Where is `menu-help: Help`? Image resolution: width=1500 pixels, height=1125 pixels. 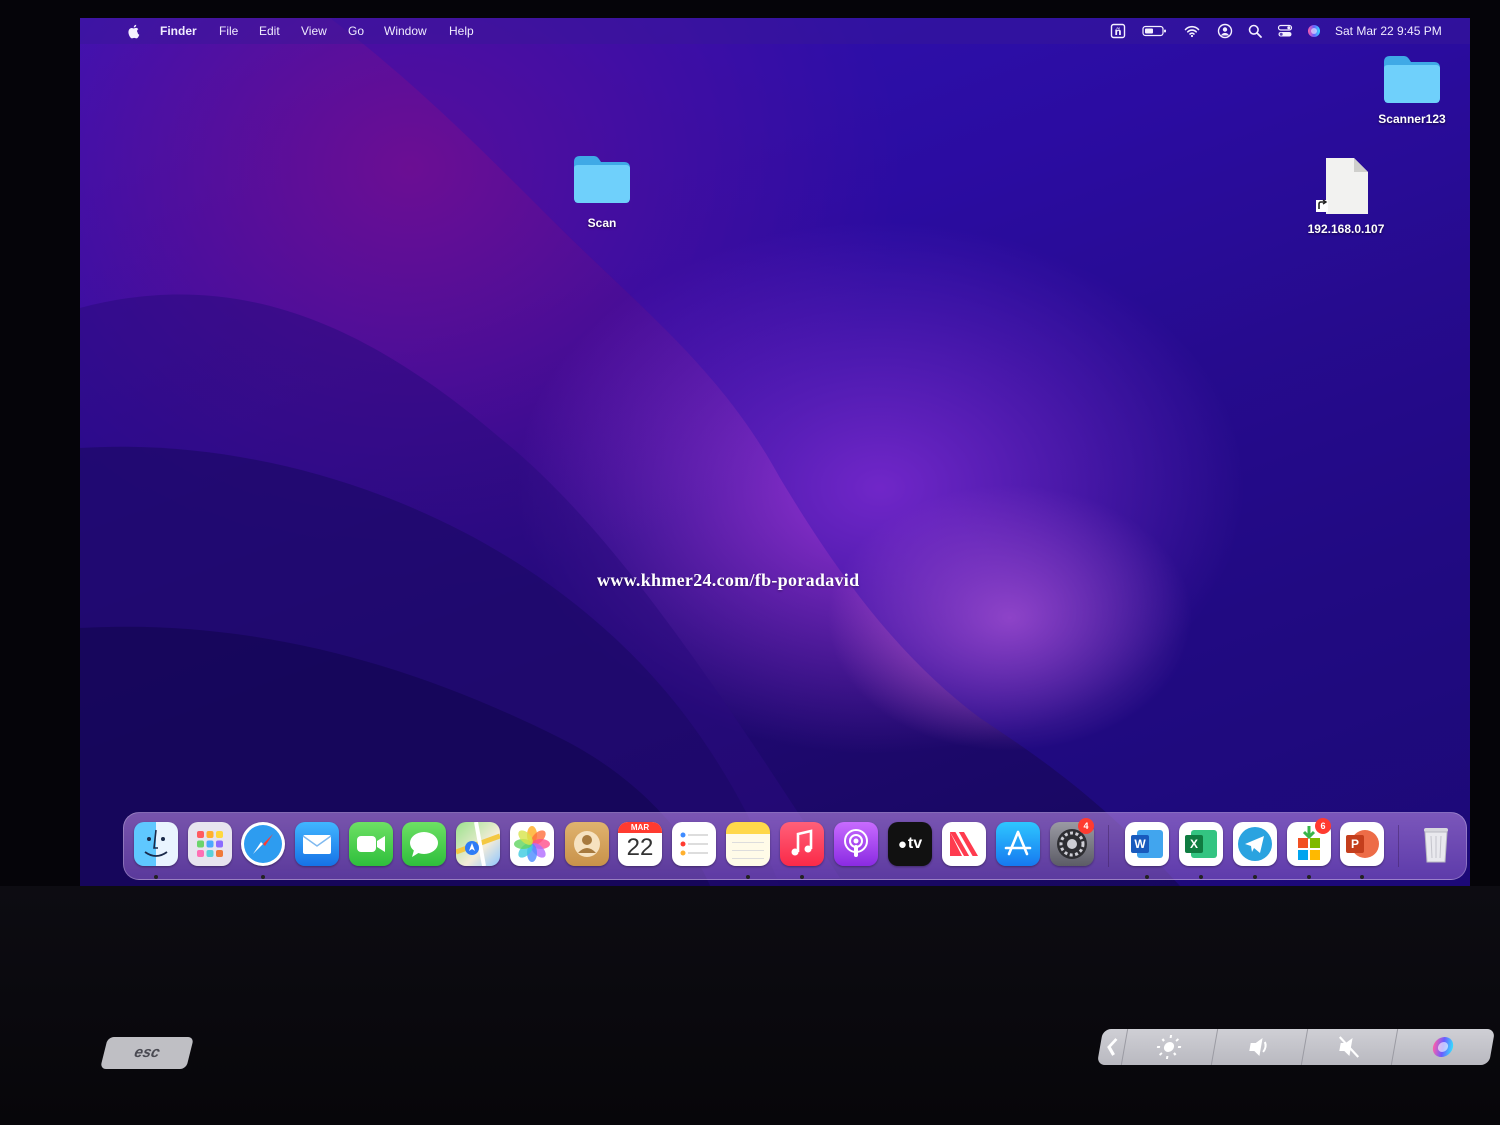
menu-help: Help is located at coordinates (461, 31).